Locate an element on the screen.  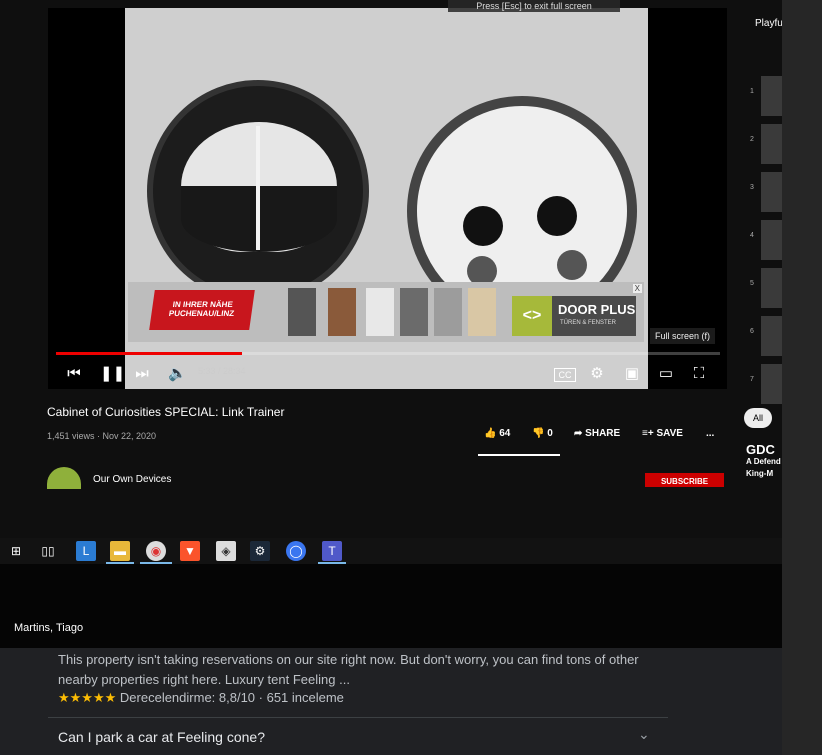
like-count: 64 is located at coordinates (505, 433).